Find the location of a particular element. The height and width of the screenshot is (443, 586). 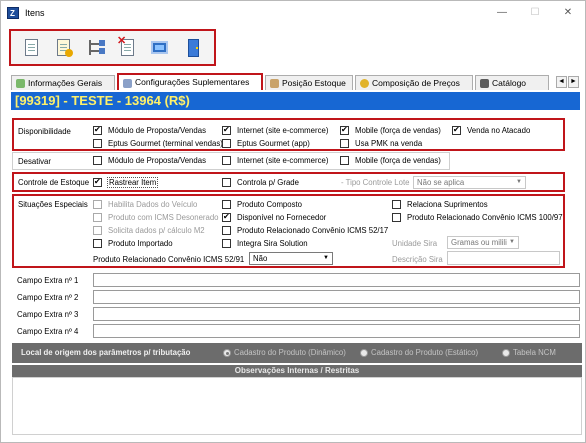

checkbox-label: Disponível no Fornecedor is located at coordinates (282, 217).